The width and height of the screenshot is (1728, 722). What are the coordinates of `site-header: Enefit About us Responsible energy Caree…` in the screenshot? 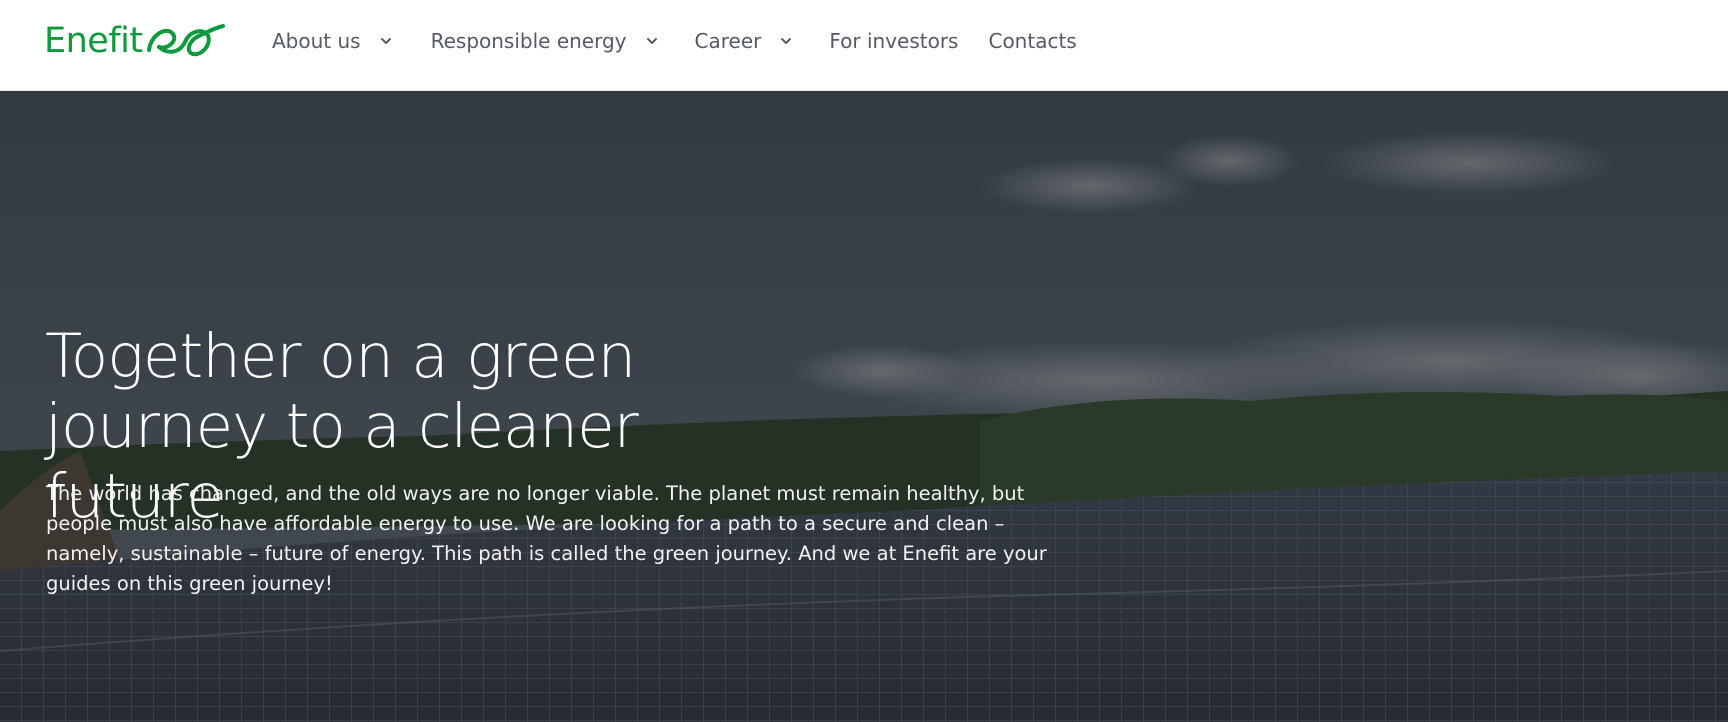 It's located at (864, 45).